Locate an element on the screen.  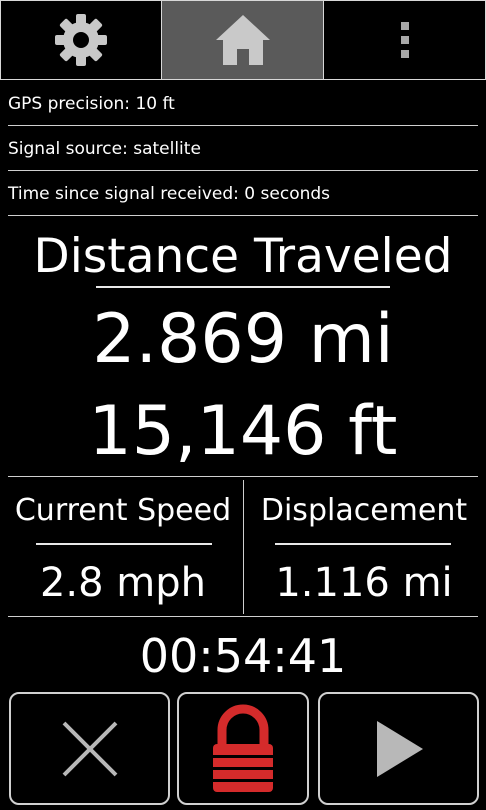
more-vertical-icon is located at coordinates (404, 40).